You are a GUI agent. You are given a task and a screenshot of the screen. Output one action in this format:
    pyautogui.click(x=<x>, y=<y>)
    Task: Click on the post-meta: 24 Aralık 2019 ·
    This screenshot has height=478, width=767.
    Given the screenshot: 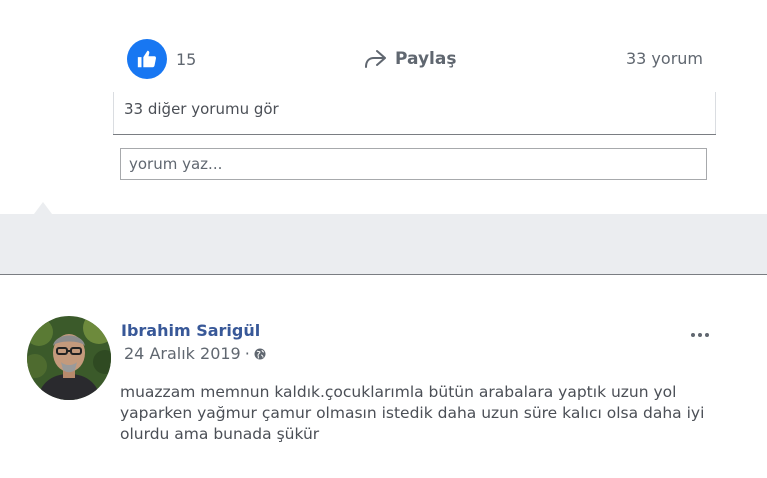 What is the action you would take?
    pyautogui.click(x=195, y=353)
    